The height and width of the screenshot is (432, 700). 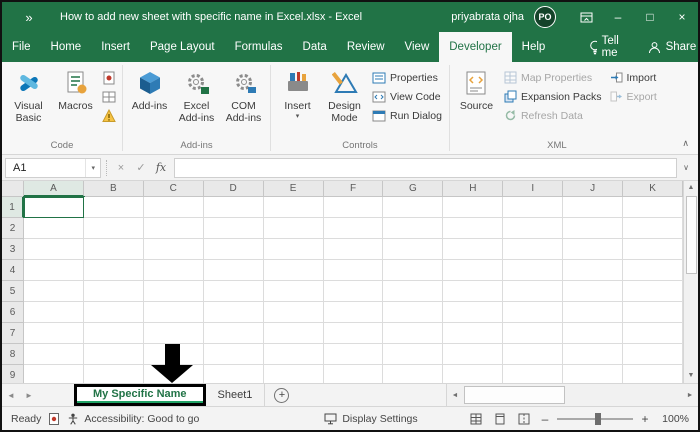 What do you see at coordinates (598, 418) in the screenshot?
I see `zoom-slider-thumb` at bounding box center [598, 418].